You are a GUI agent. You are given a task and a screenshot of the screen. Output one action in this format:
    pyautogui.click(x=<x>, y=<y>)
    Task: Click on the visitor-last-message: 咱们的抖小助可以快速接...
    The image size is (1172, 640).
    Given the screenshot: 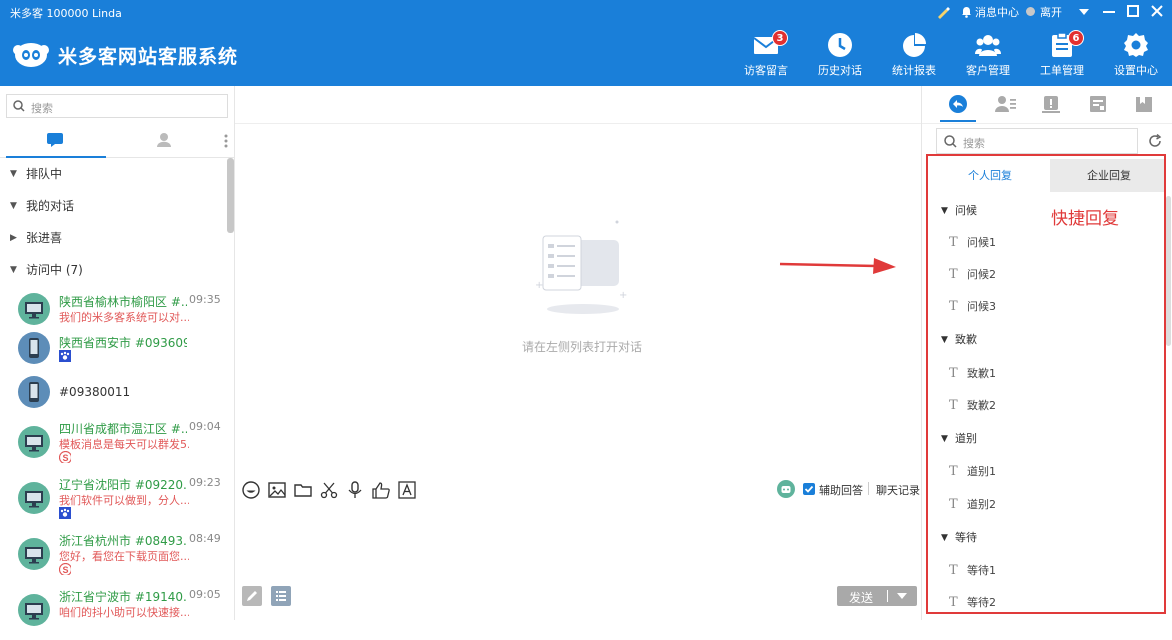 What is the action you would take?
    pyautogui.click(x=124, y=612)
    